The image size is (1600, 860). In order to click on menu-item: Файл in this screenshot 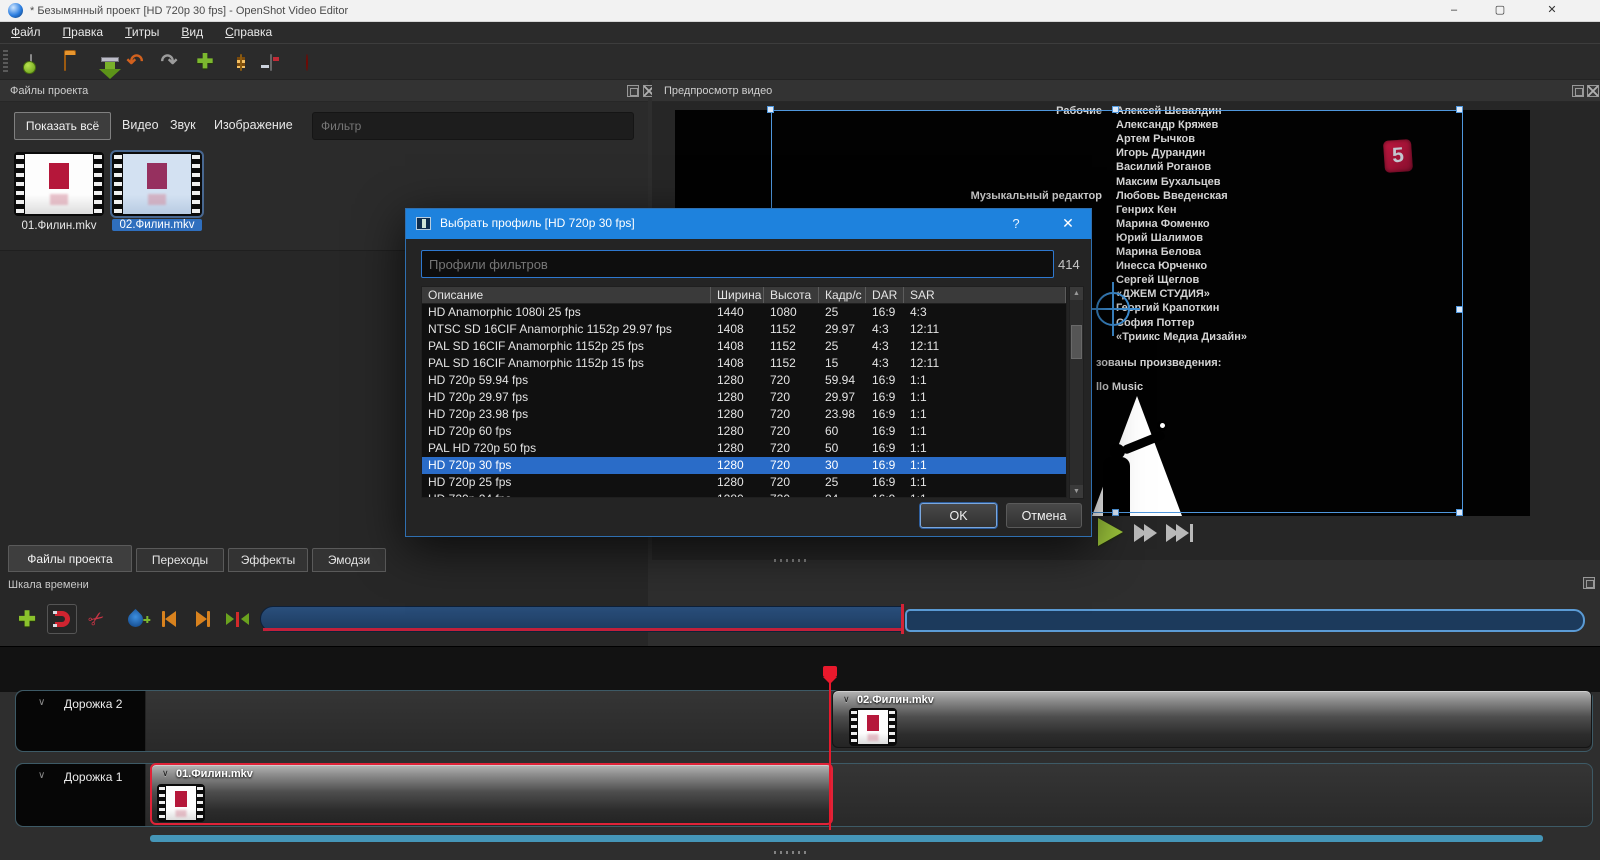, I will do `click(26, 33)`.